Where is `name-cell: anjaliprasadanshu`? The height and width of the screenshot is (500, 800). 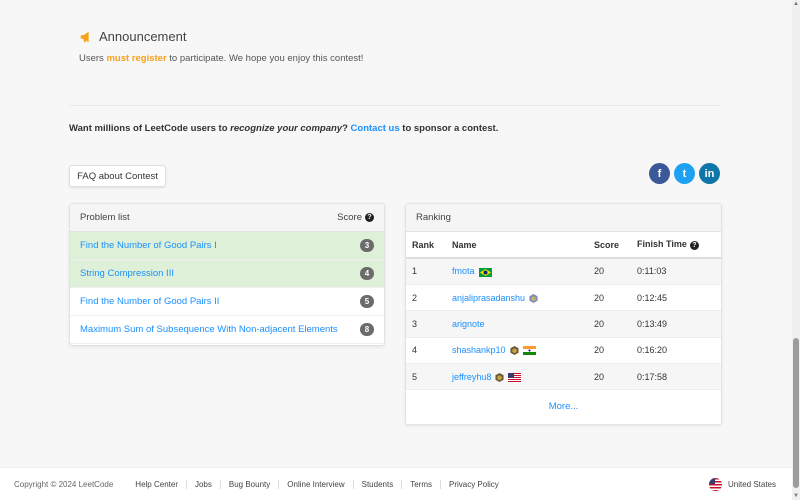
name-cell: anjaliprasadanshu is located at coordinates (517, 298).